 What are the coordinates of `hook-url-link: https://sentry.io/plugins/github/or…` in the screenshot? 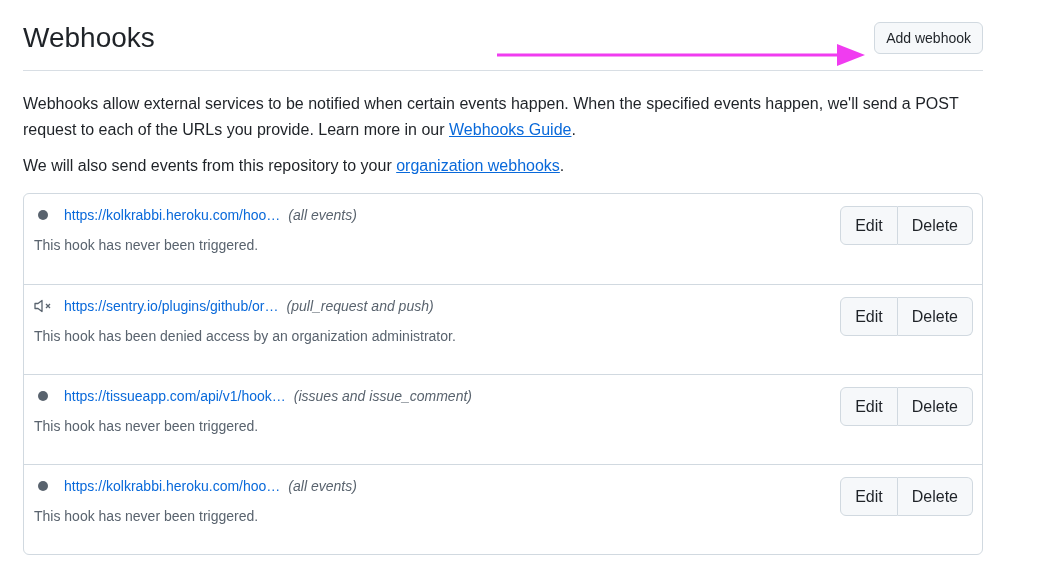 It's located at (171, 306).